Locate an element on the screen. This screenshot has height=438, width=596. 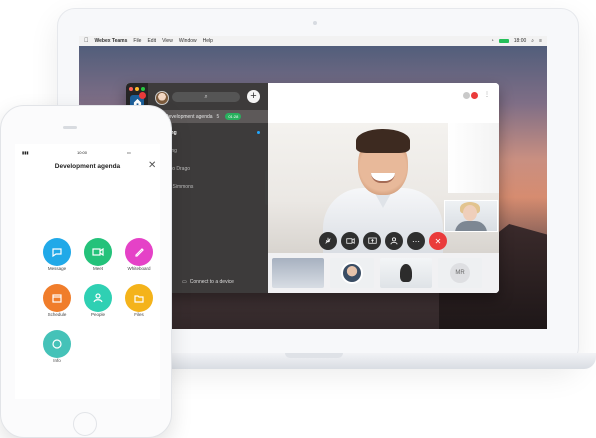
tile-label: Files is located at coordinates (139, 314).